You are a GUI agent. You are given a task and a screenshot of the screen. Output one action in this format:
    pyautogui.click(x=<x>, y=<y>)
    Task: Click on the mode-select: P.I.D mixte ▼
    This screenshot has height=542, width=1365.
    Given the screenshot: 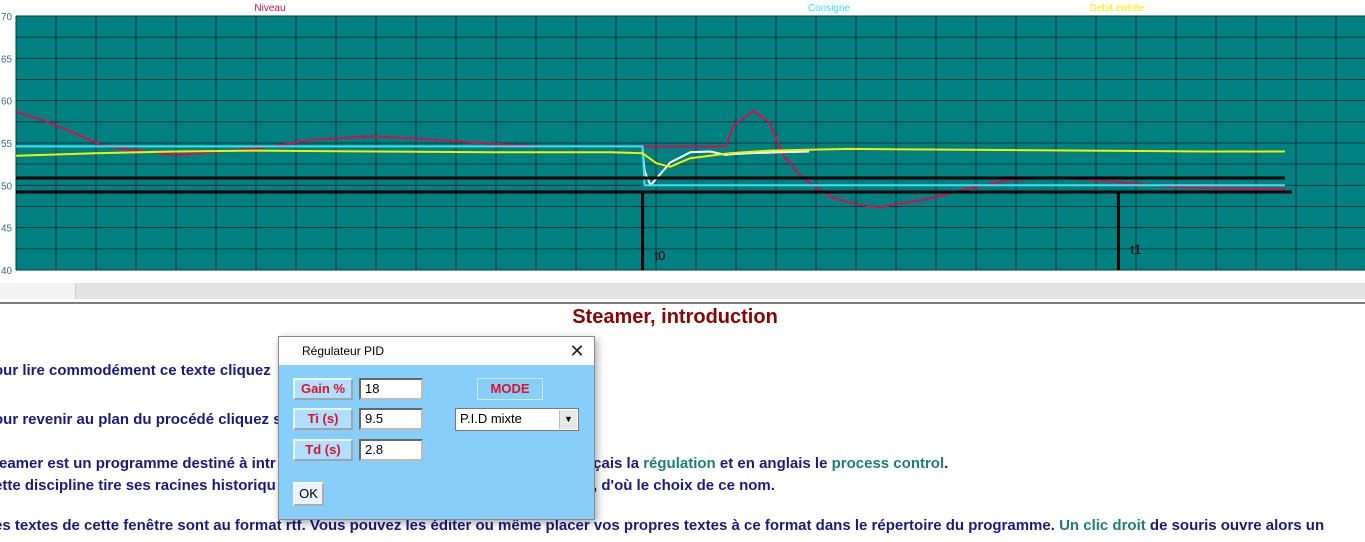 What is the action you would take?
    pyautogui.click(x=517, y=419)
    